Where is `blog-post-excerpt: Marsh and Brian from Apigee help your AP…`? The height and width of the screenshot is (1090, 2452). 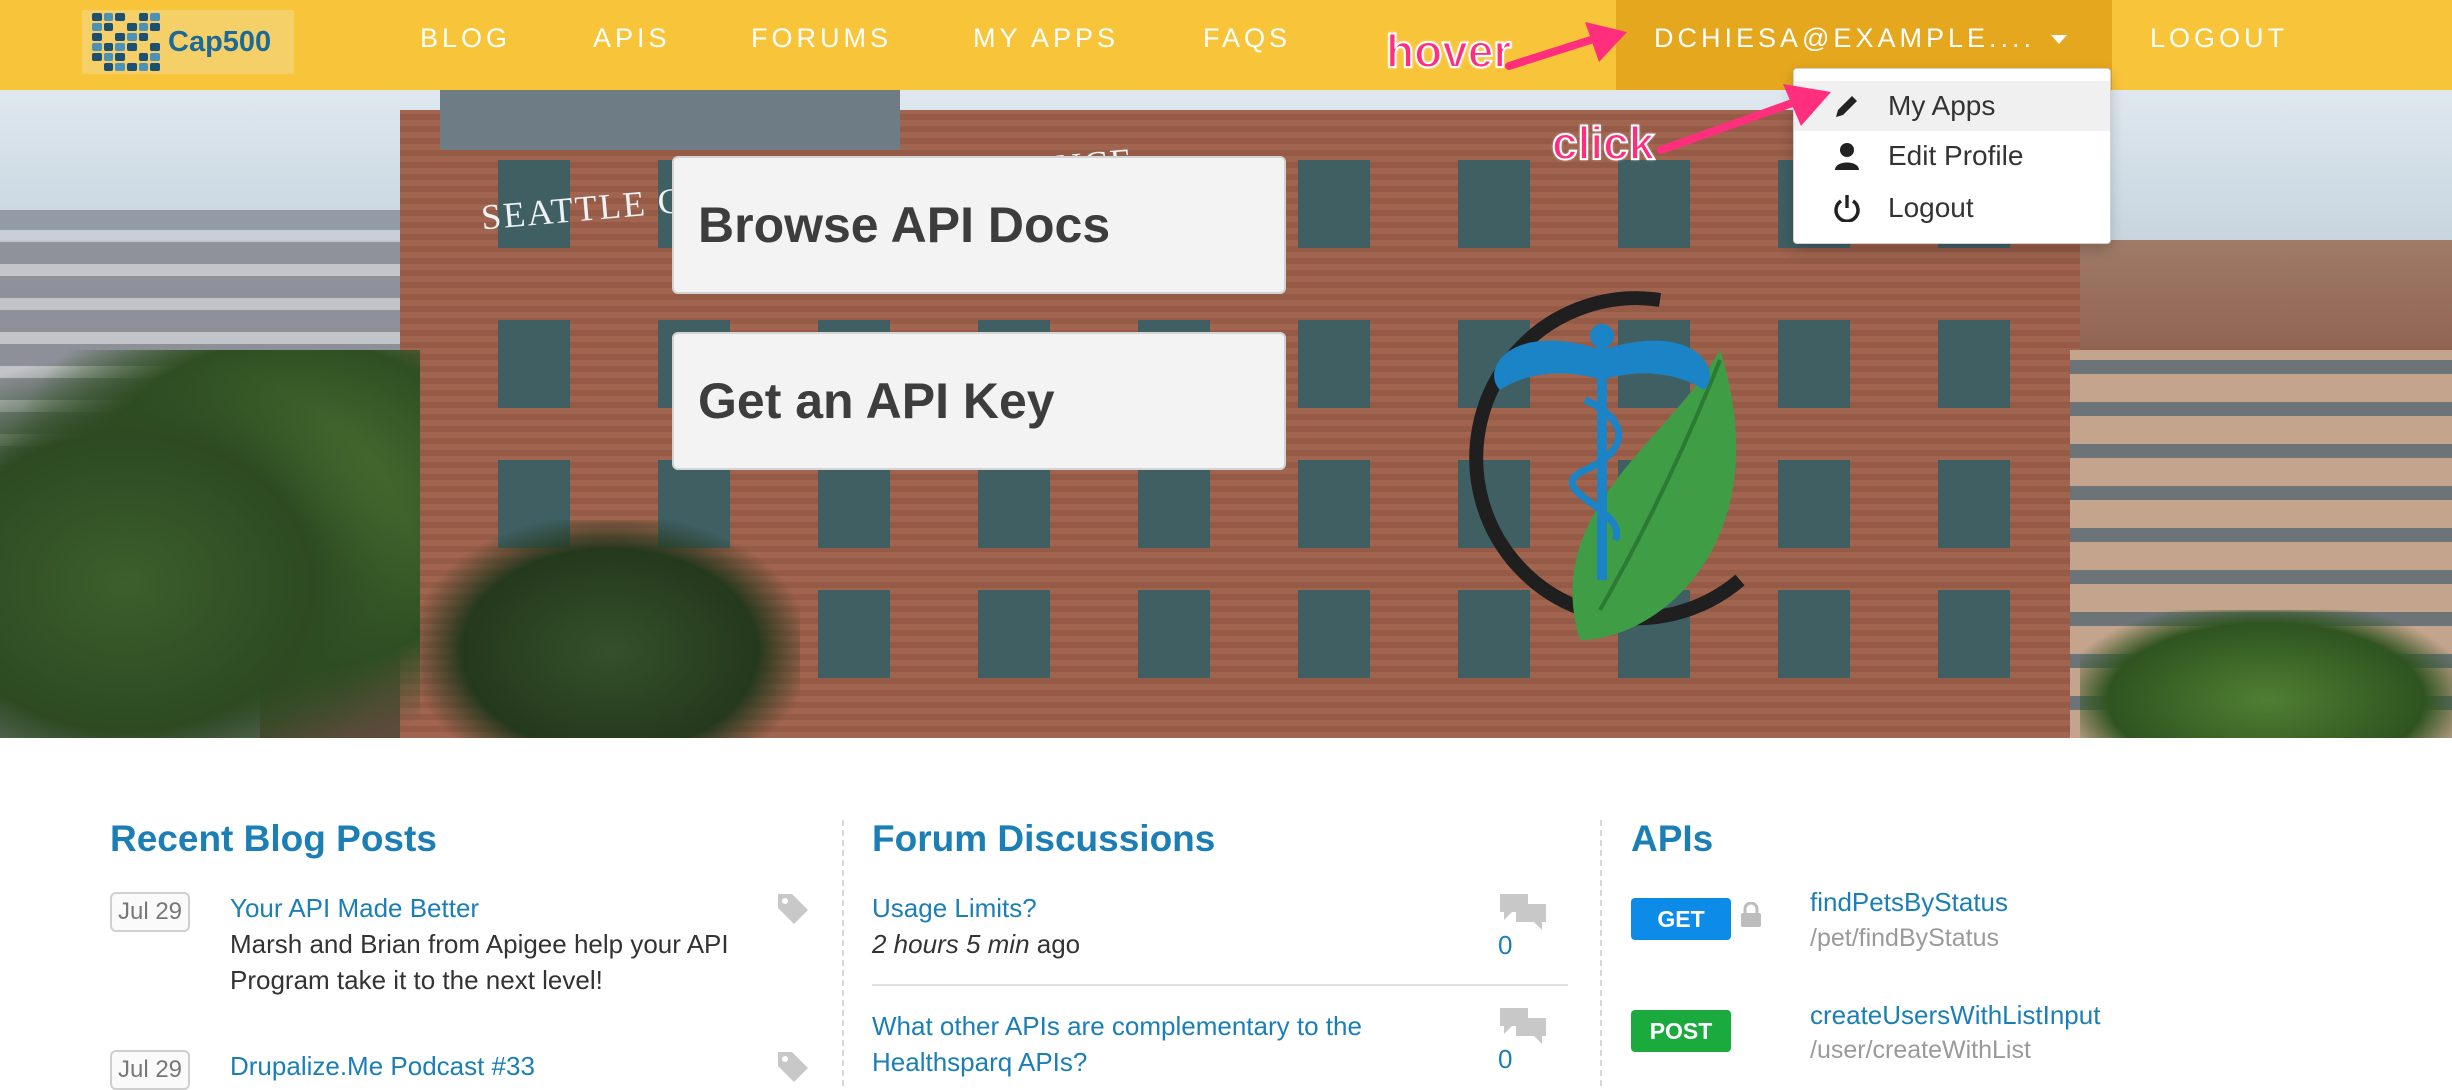
blog-post-excerpt: Marsh and Brian from Apigee help your AP… is located at coordinates (479, 962).